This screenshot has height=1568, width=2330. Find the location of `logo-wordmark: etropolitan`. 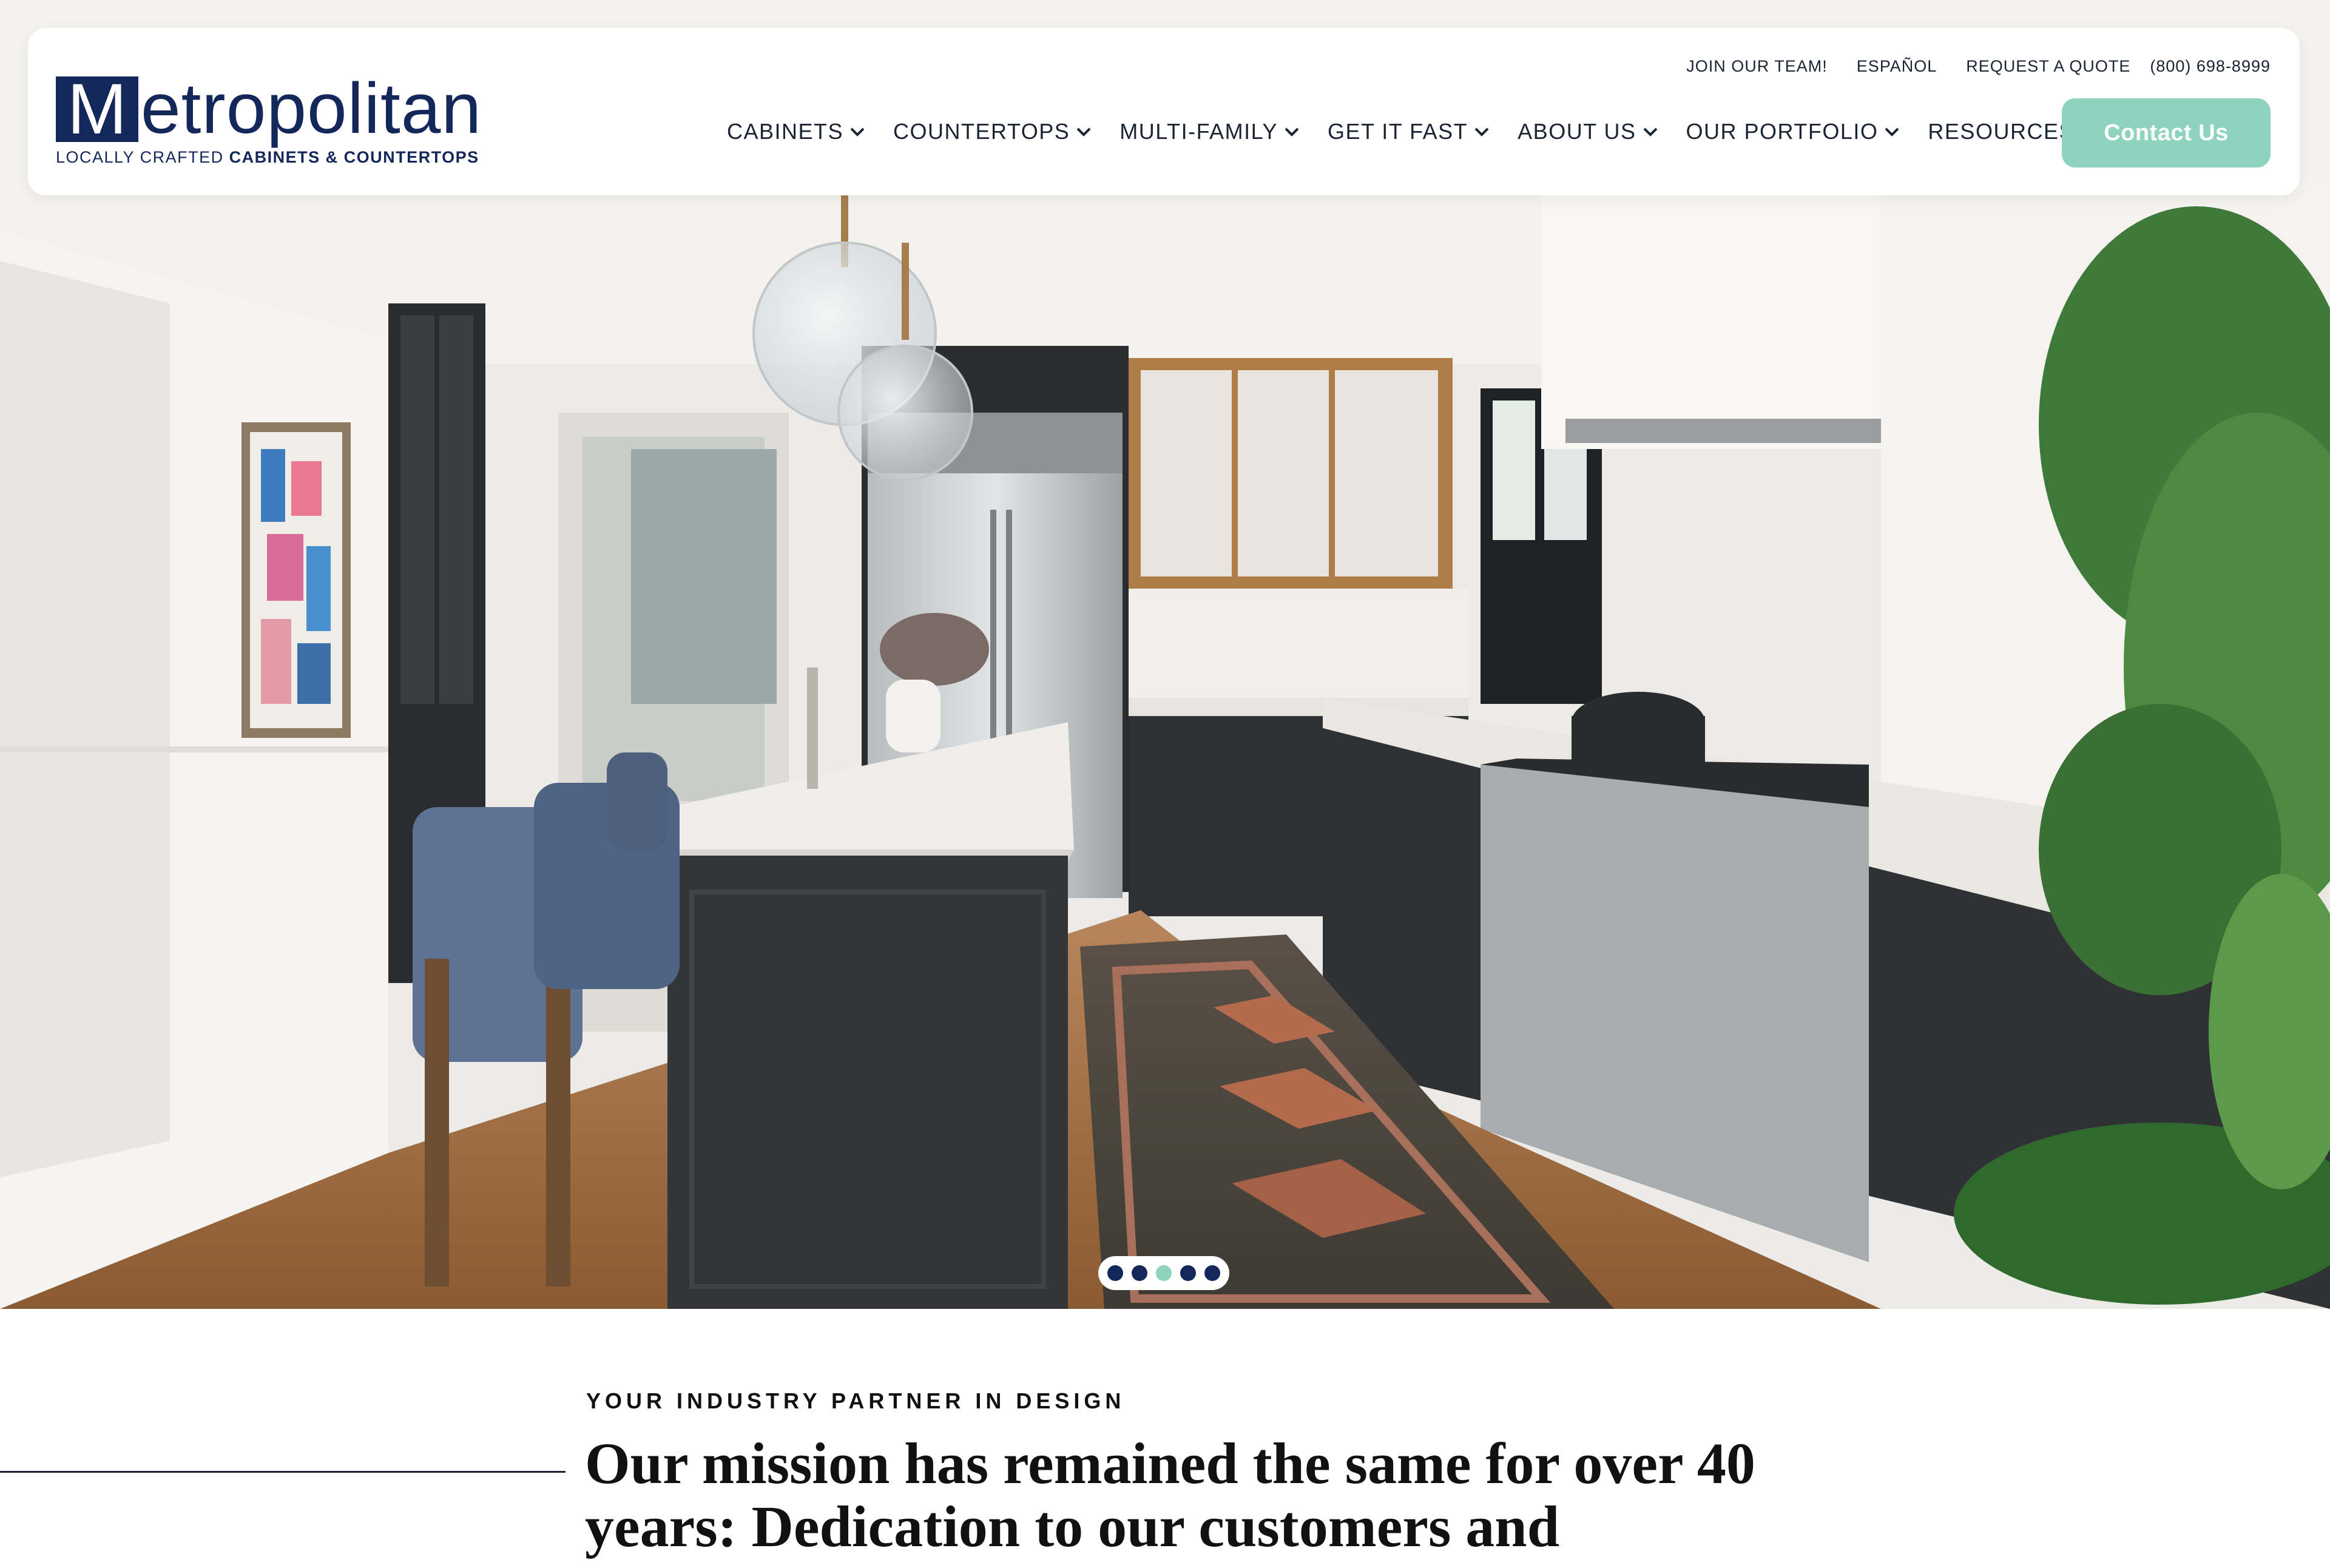

logo-wordmark: etropolitan is located at coordinates (312, 109).